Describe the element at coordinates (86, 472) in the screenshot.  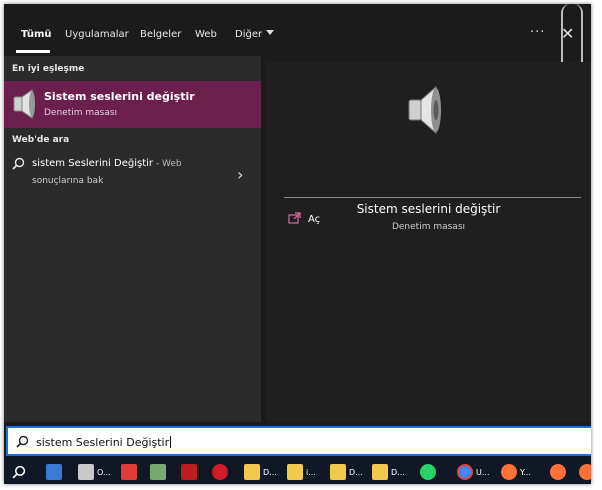
I see `explorer-icon` at that location.